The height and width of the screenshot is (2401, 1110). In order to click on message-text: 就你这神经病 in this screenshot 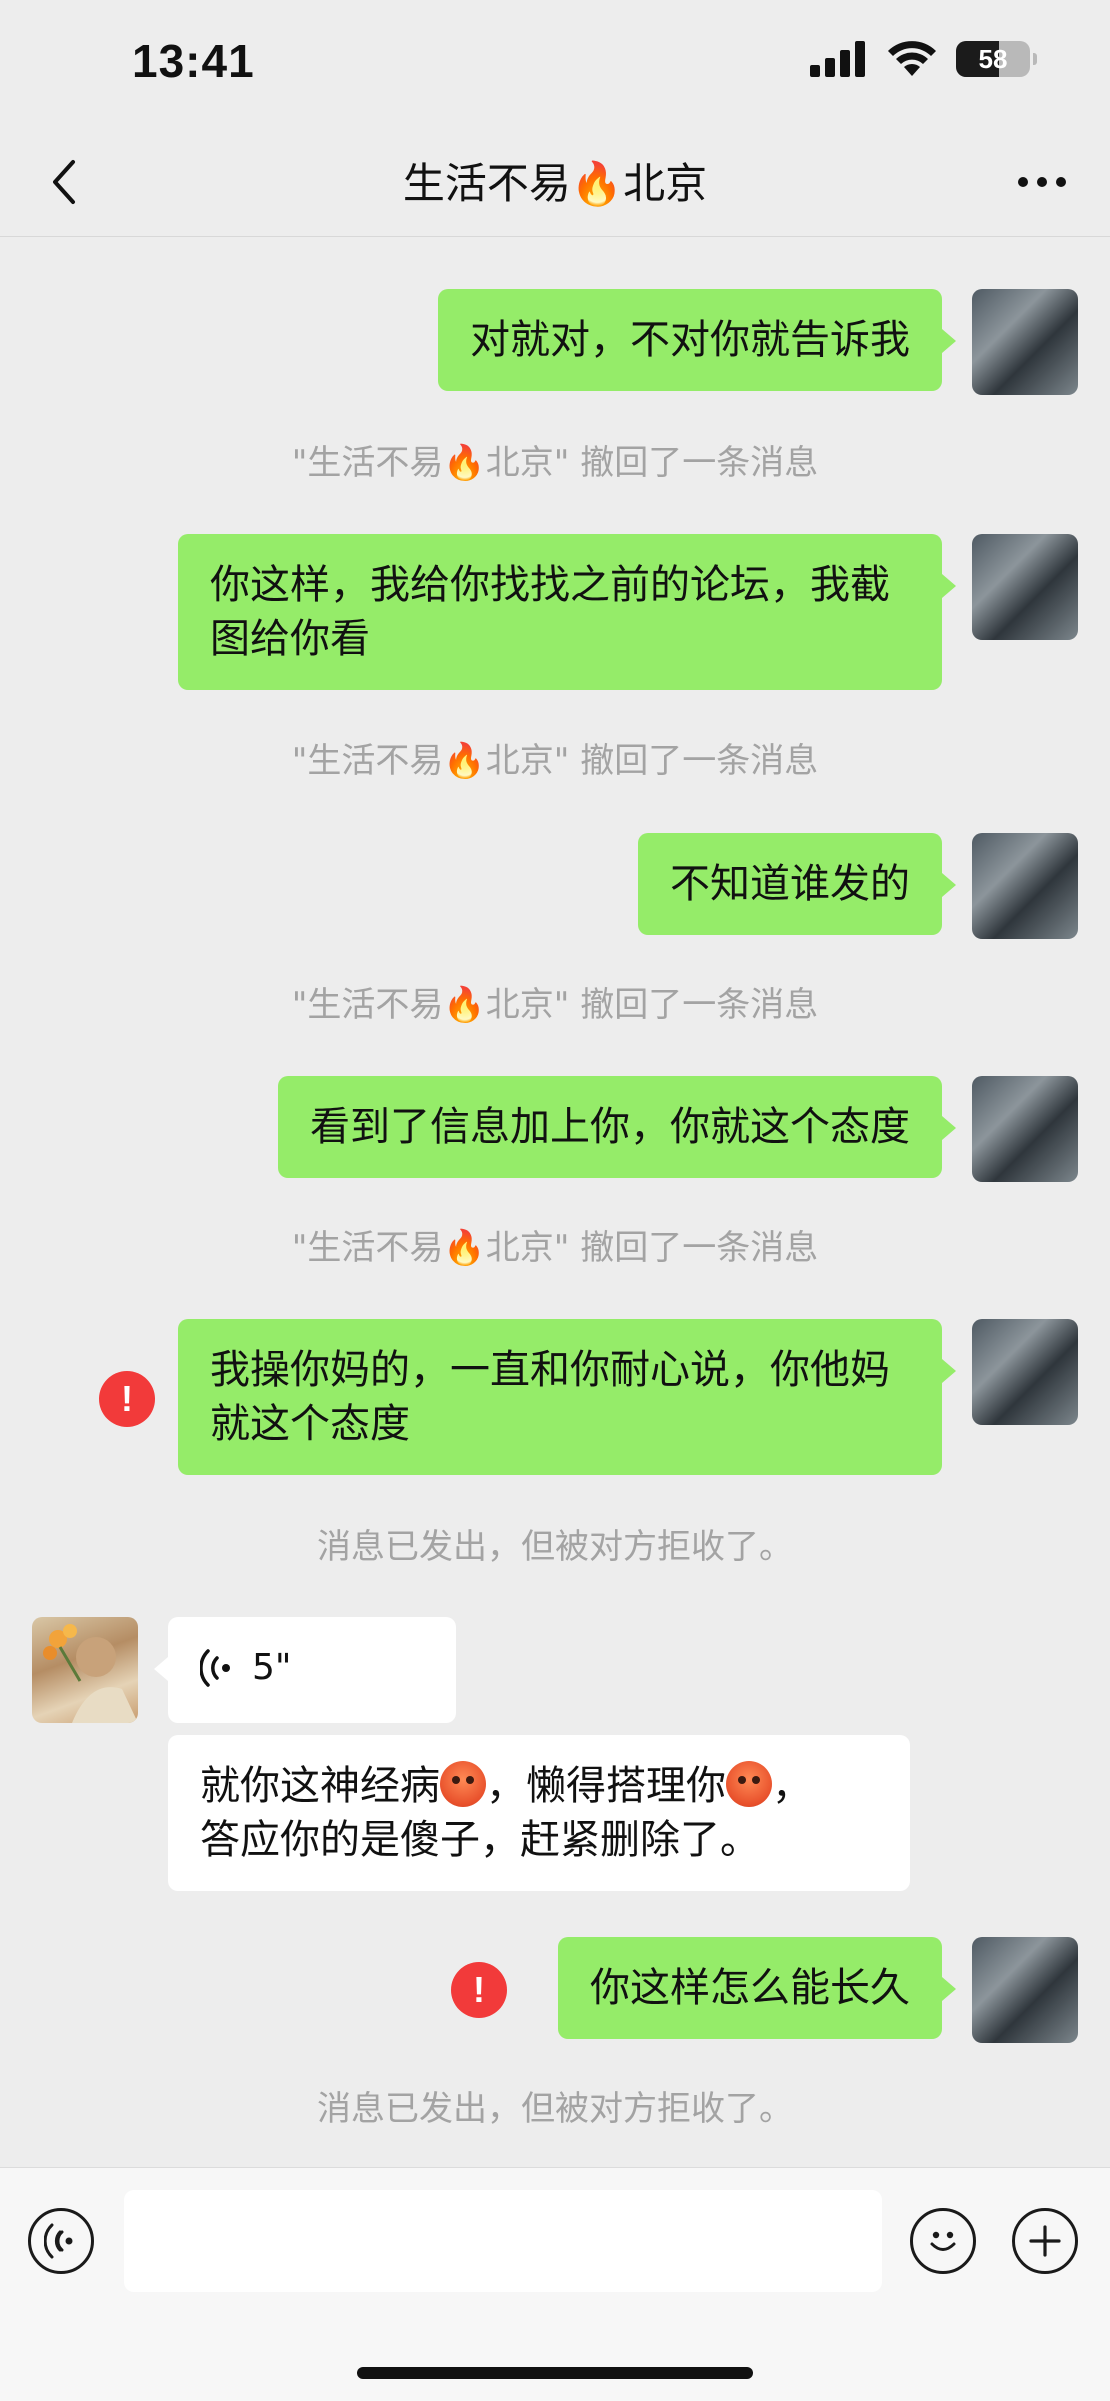, I will do `click(320, 1786)`.